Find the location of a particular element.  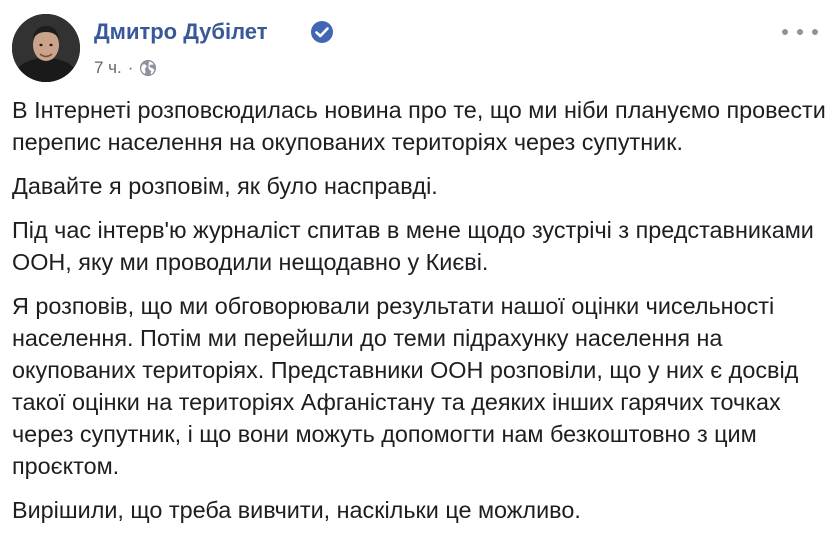

more-options-icon is located at coordinates (800, 32).